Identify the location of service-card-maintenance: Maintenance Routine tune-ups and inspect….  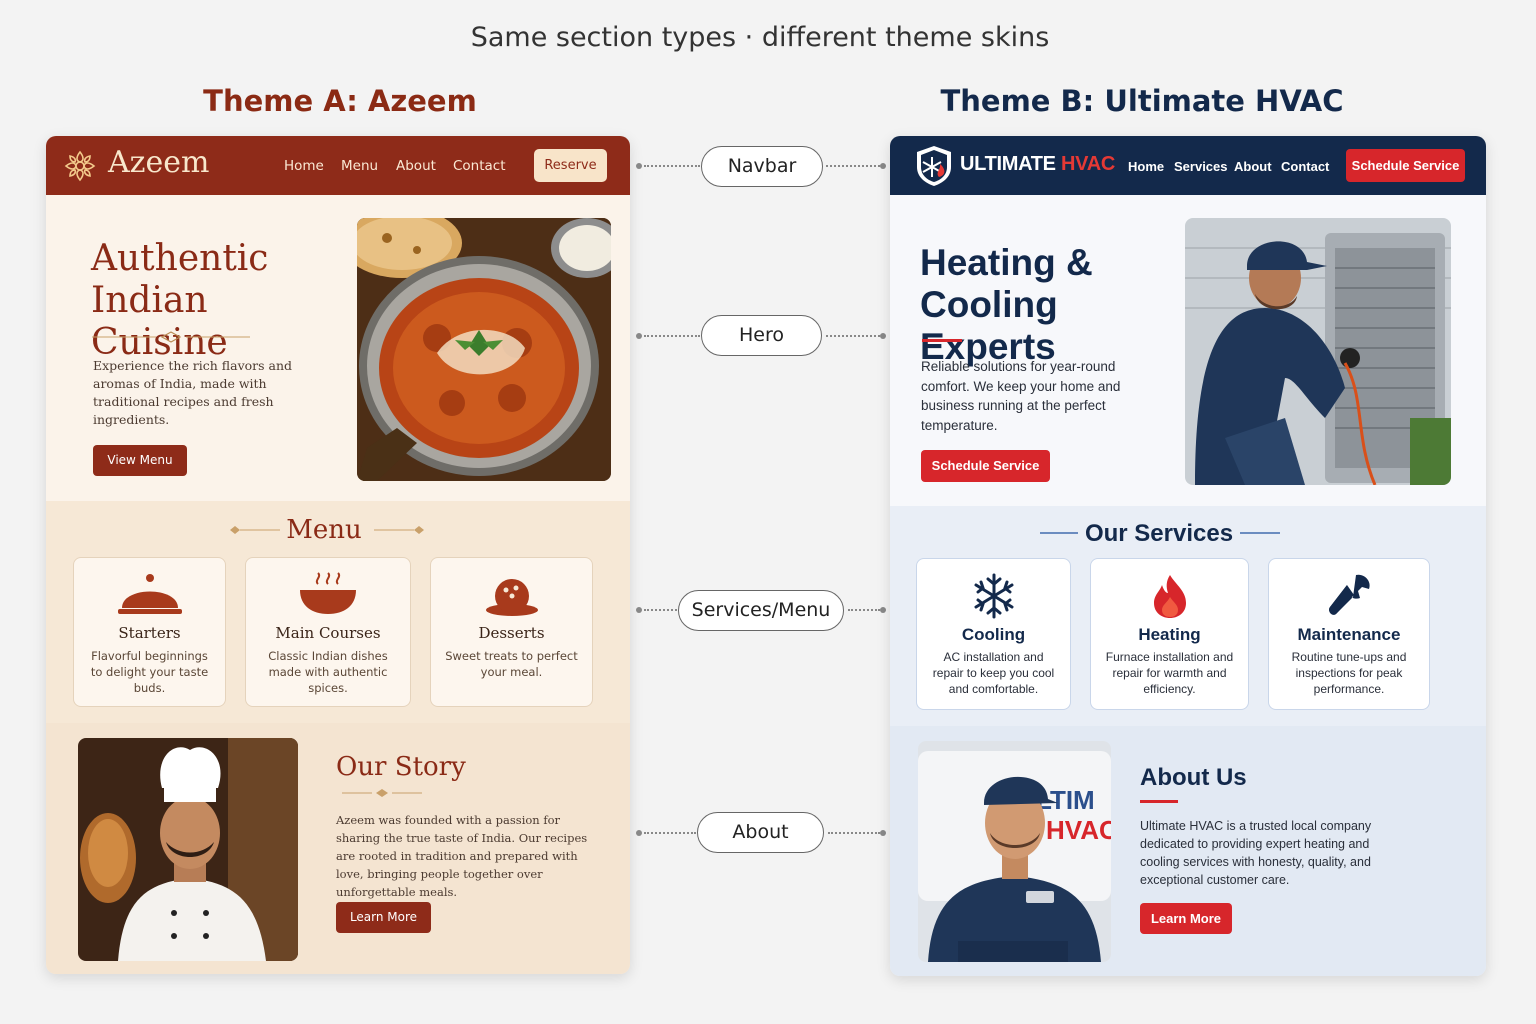
(1349, 634).